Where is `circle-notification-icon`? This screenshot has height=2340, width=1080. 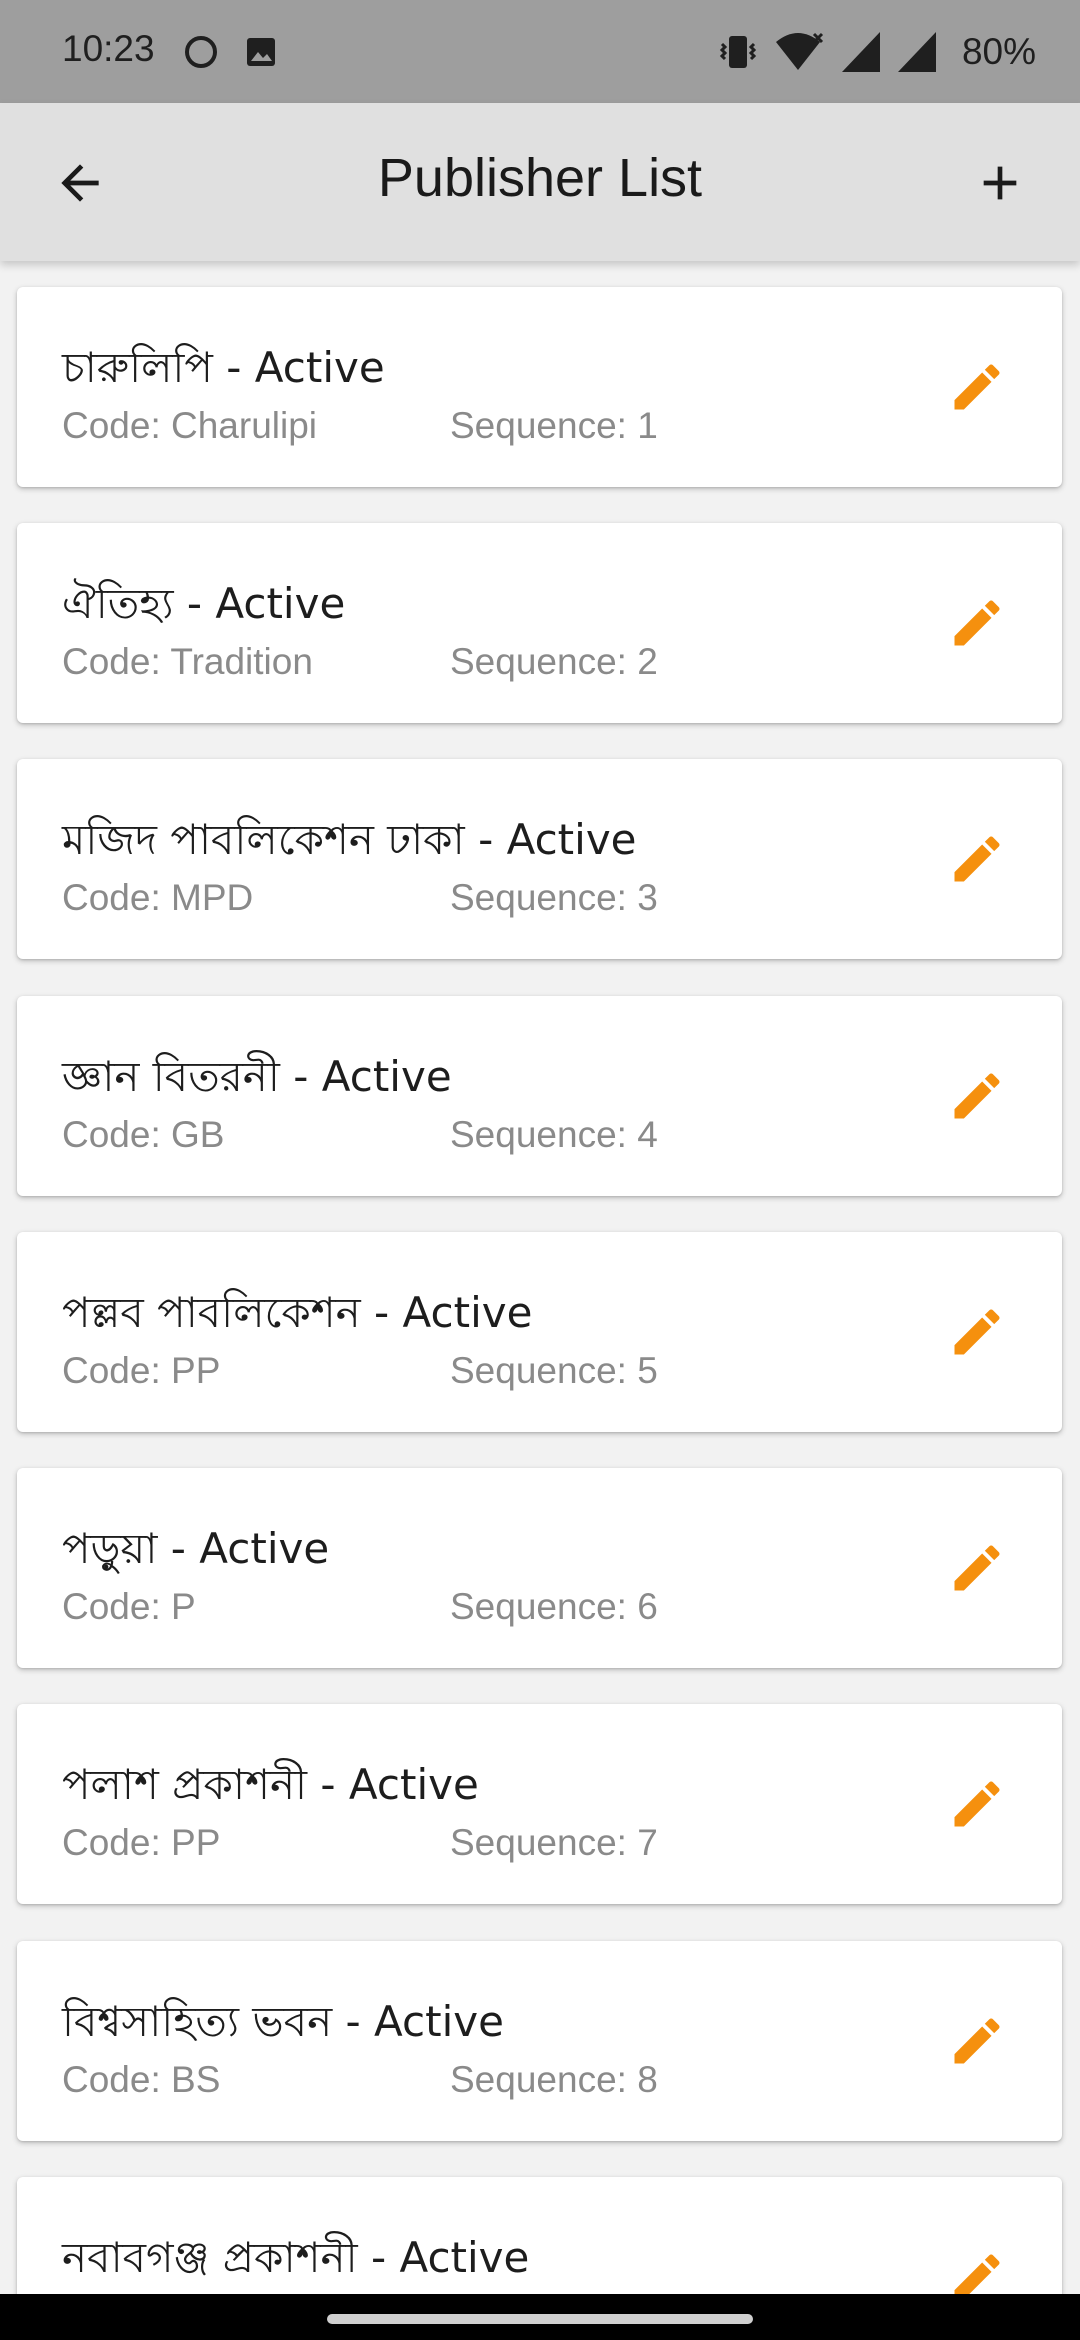 circle-notification-icon is located at coordinates (201, 52).